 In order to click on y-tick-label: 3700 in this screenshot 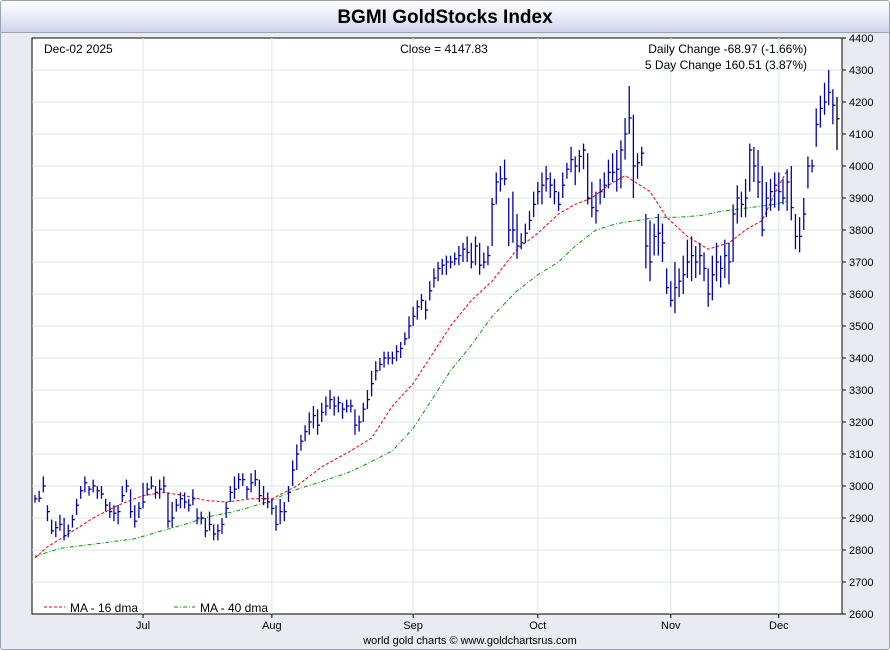, I will do `click(861, 263)`.